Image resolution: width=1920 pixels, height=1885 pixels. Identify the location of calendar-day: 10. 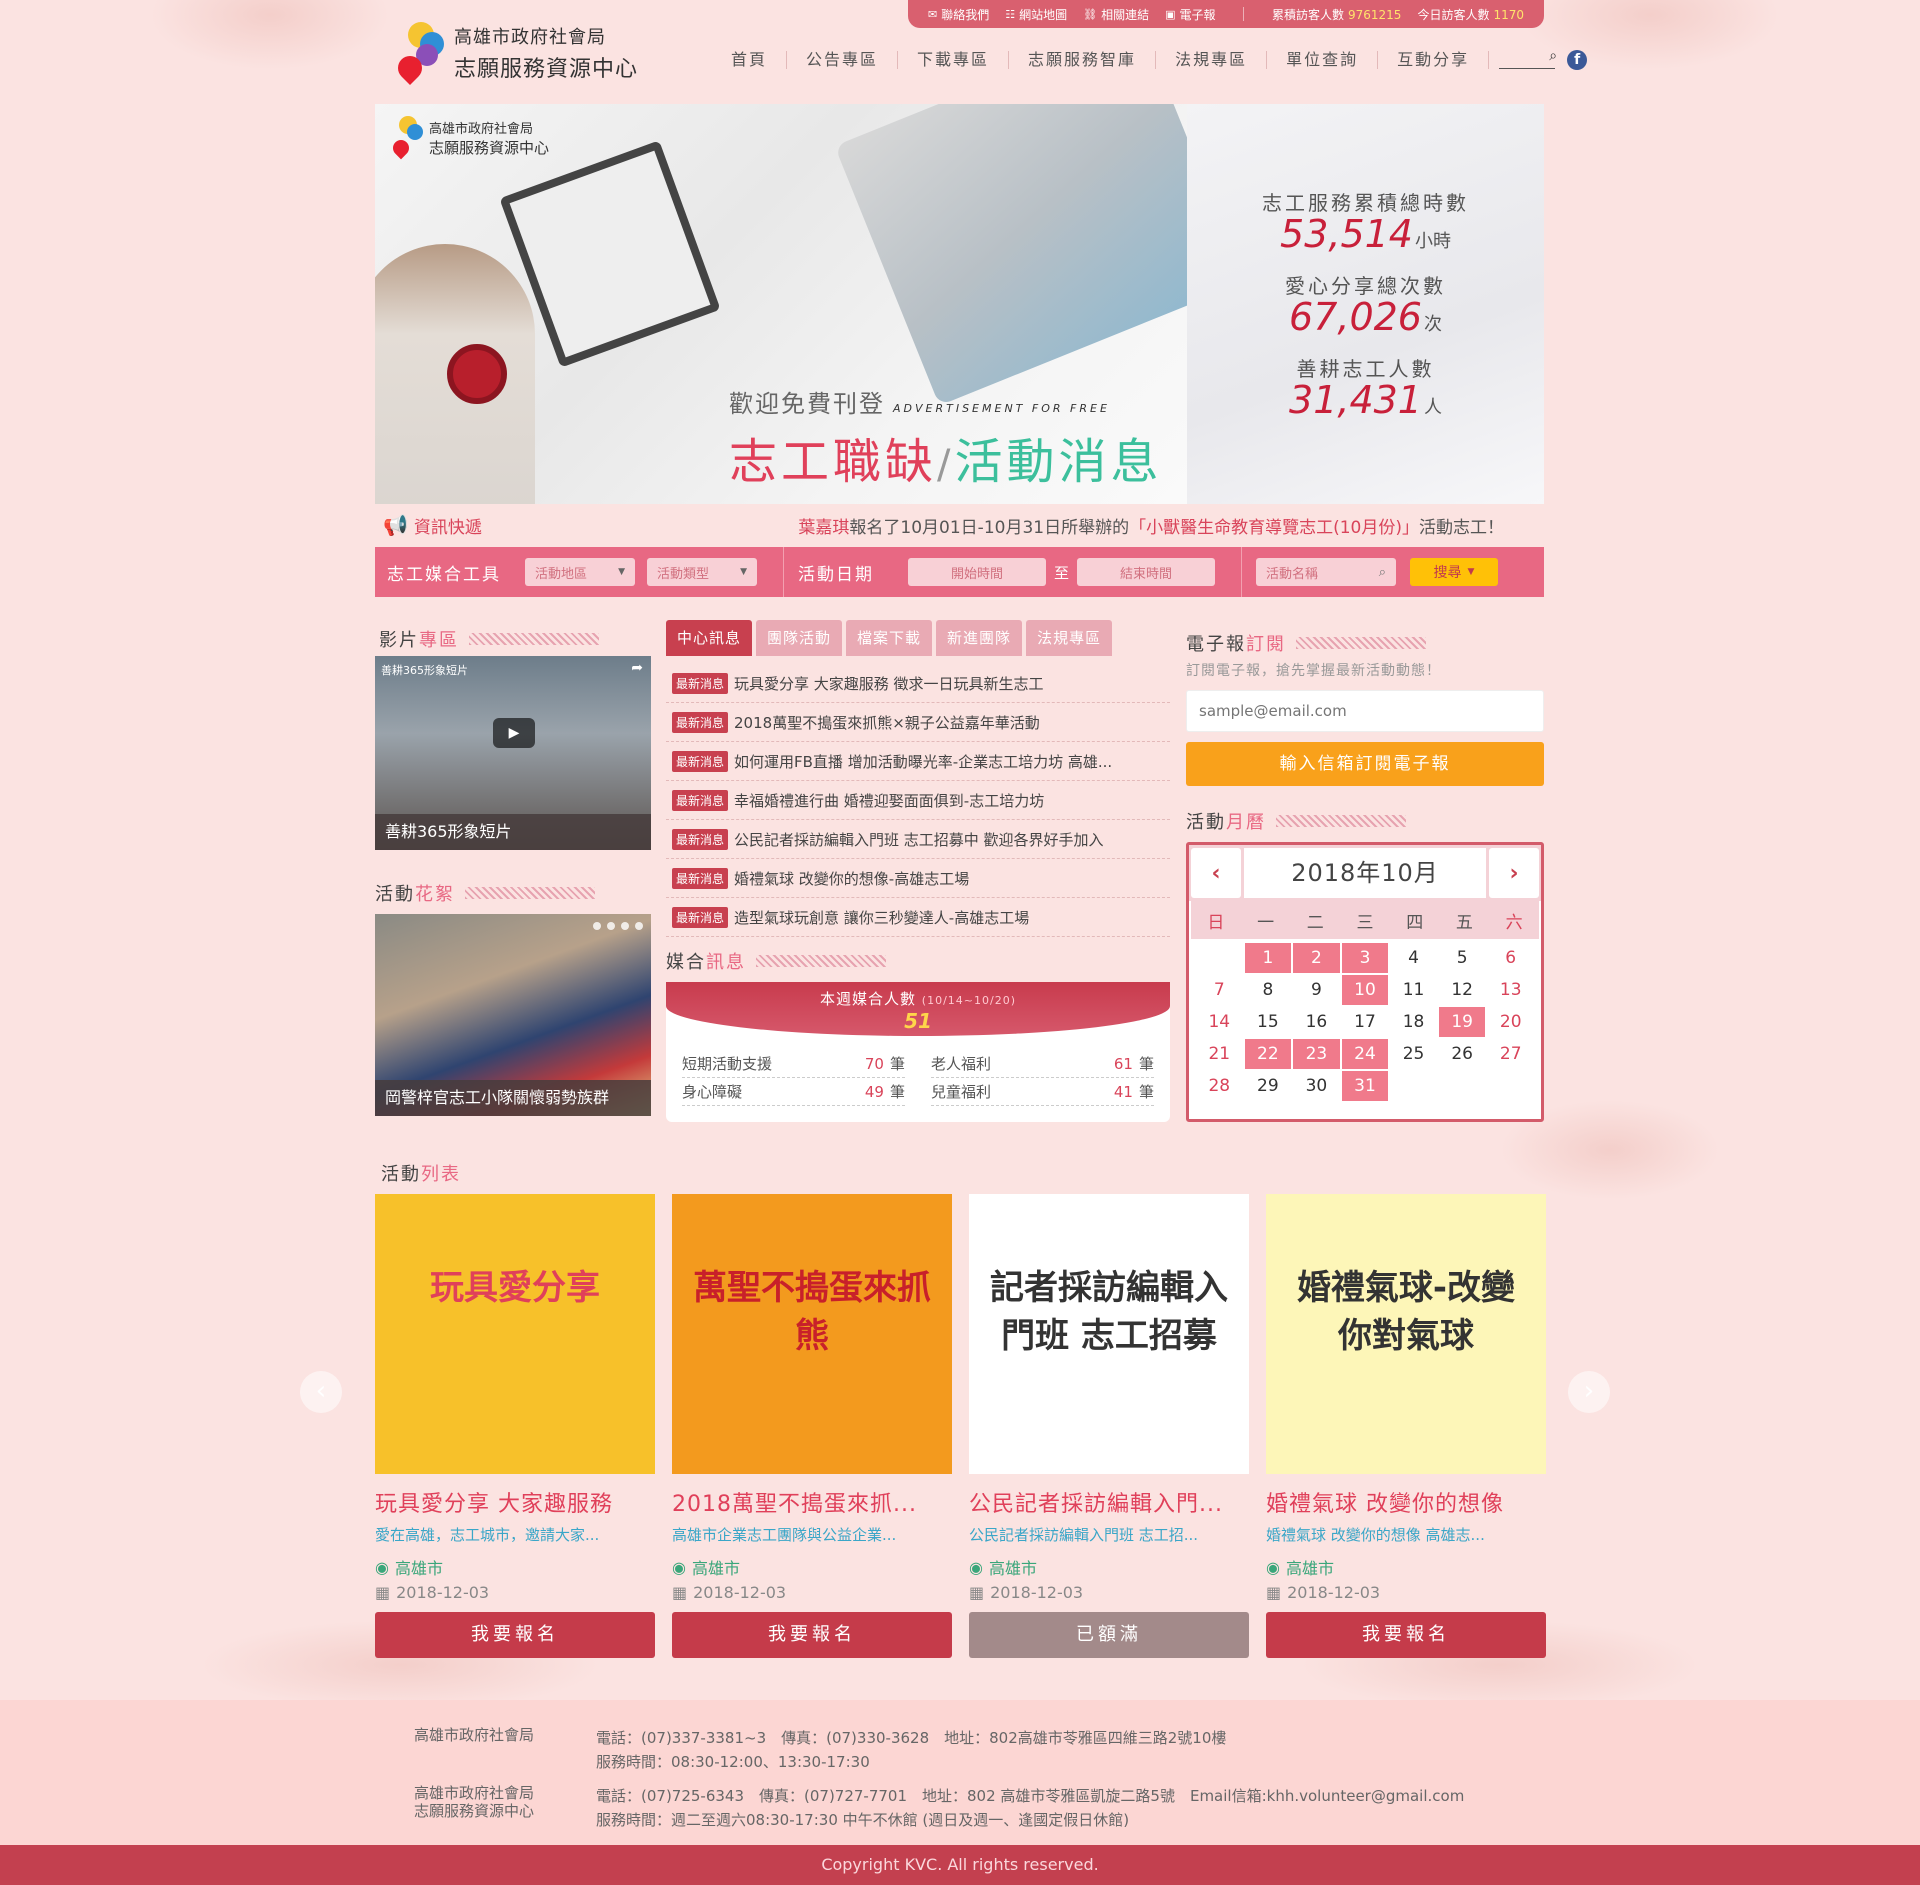
(1365, 990).